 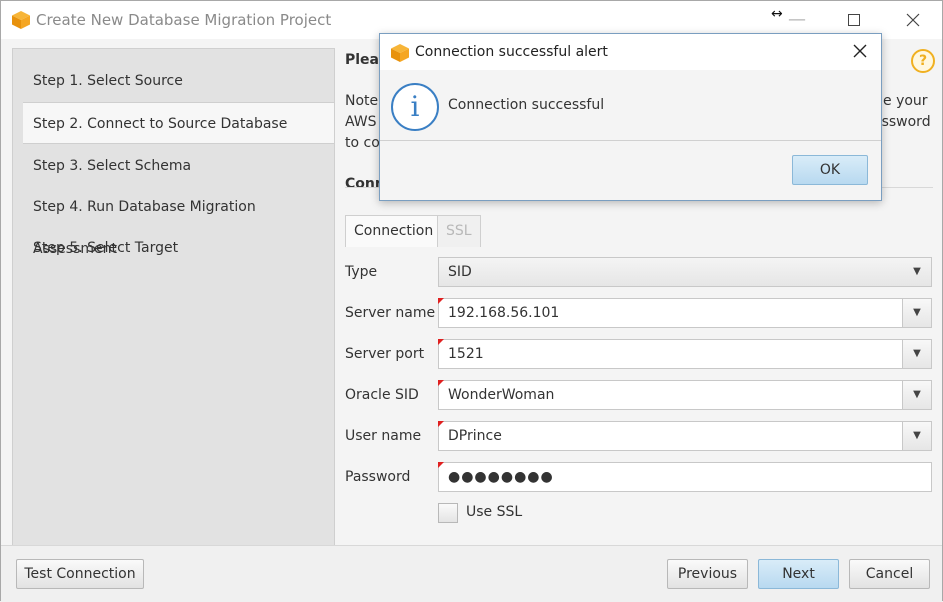 I want to click on step-select-target: Step 5. Select Target, so click(x=173, y=248).